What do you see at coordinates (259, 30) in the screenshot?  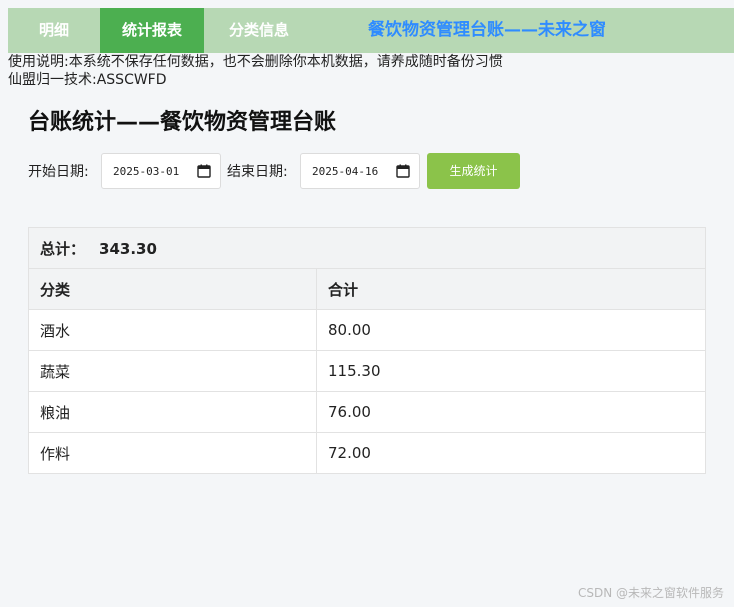 I see `tab-category-info: 分类信息` at bounding box center [259, 30].